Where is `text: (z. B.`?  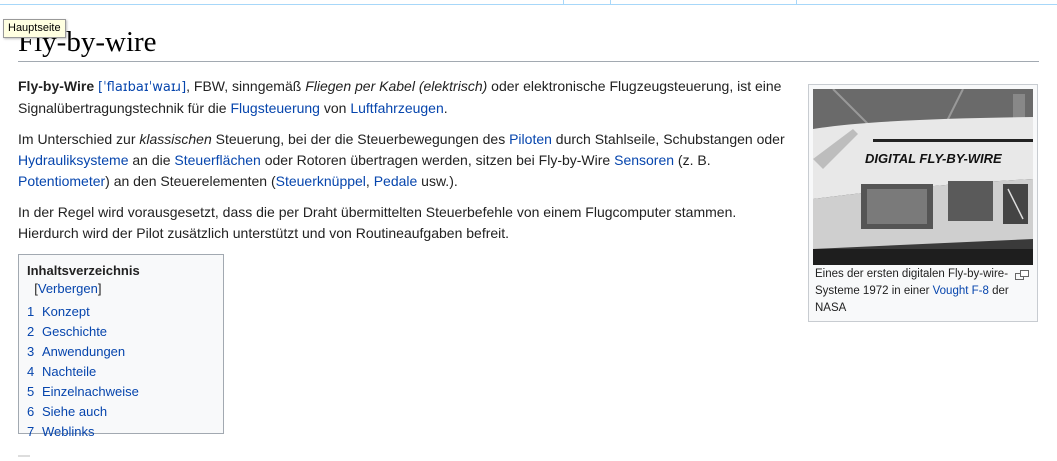 text: (z. B. is located at coordinates (692, 160).